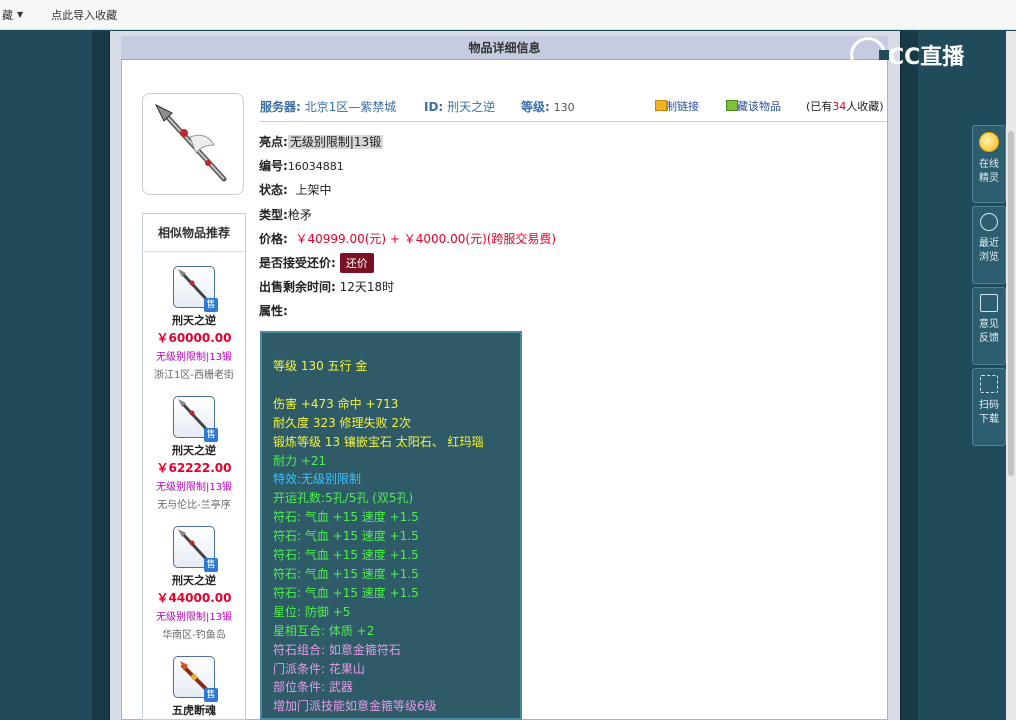 This screenshot has width=1016, height=720. Describe the element at coordinates (297, 263) in the screenshot. I see `bargain-label: 是否接受还价:` at that location.